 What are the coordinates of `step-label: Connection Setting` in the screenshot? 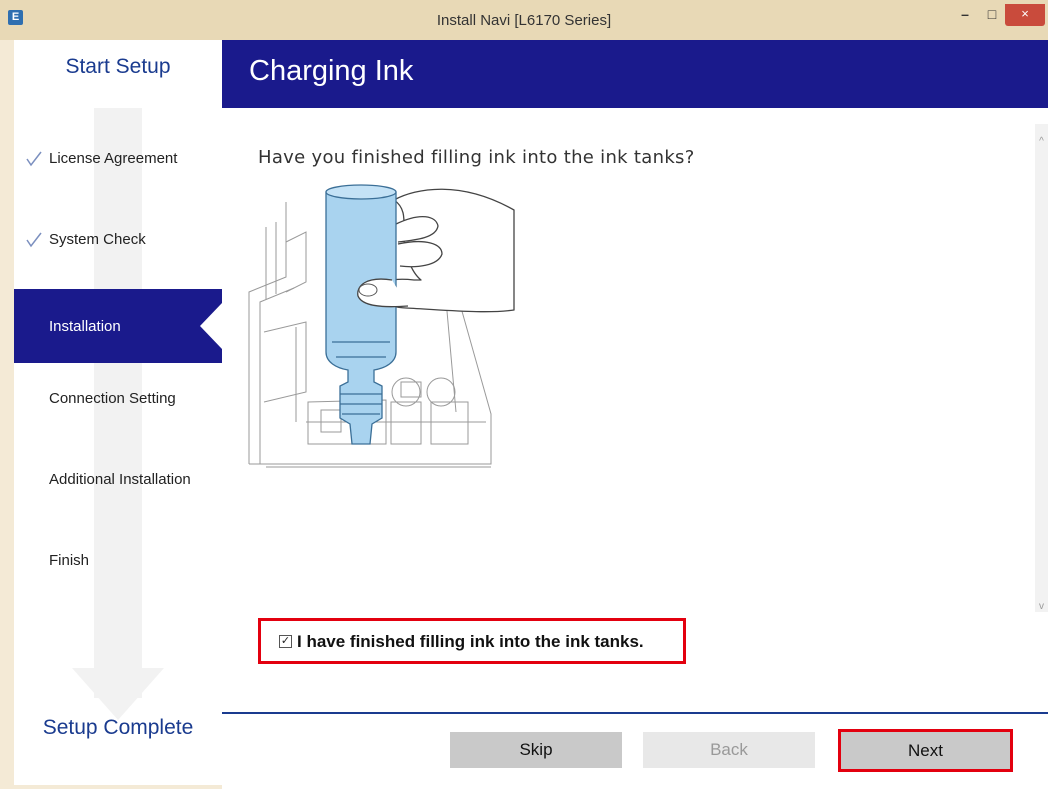 It's located at (112, 398).